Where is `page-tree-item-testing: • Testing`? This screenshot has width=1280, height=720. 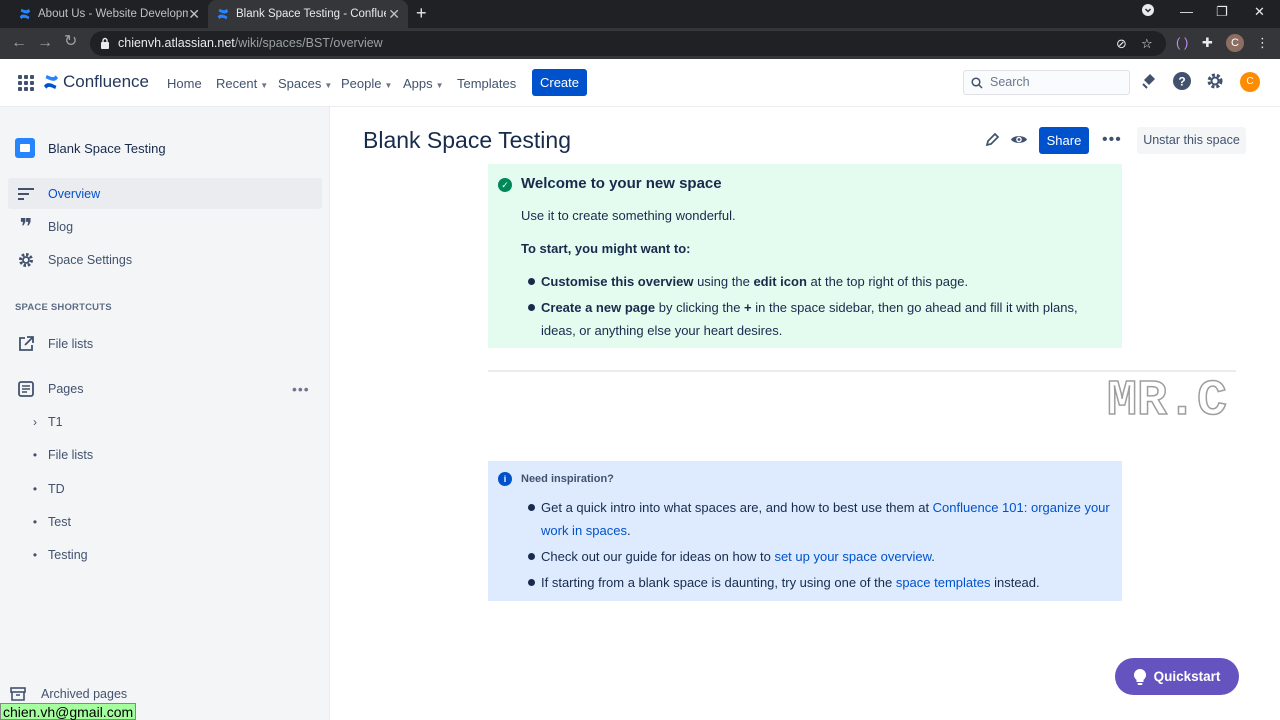
page-tree-item-testing: • Testing is located at coordinates (59, 555).